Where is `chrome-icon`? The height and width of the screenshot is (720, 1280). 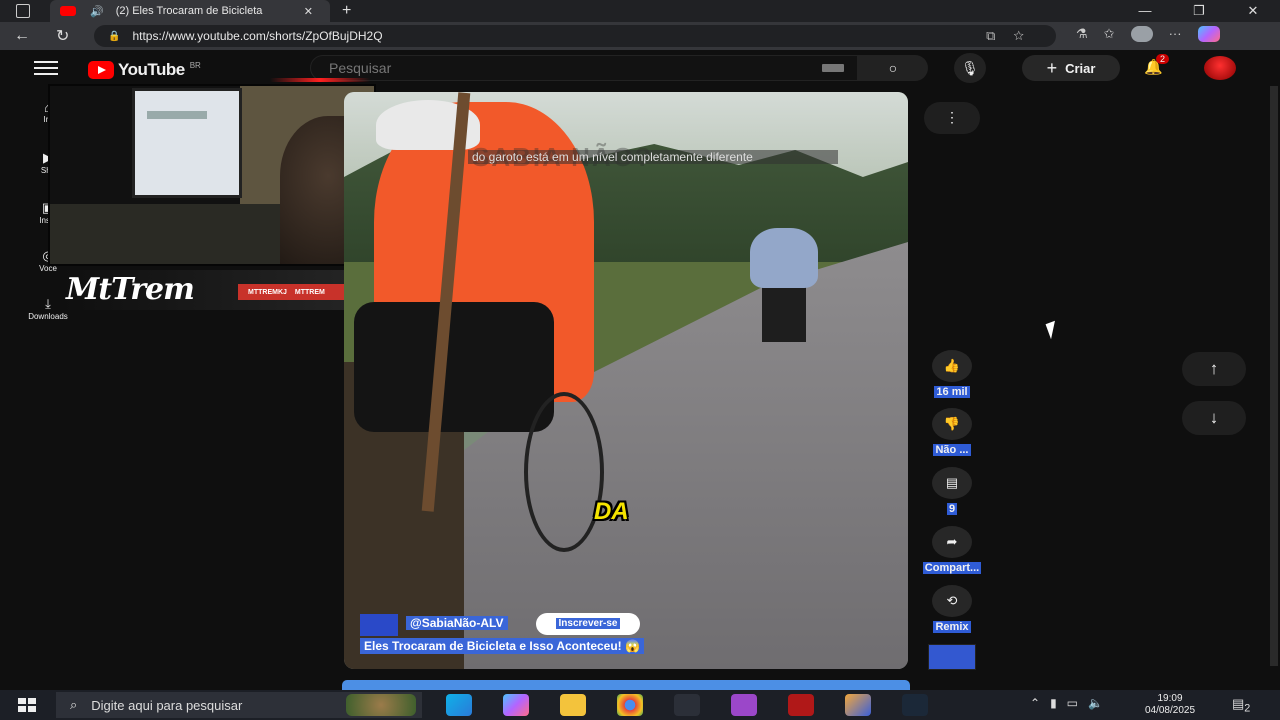
chrome-icon is located at coordinates (630, 705).